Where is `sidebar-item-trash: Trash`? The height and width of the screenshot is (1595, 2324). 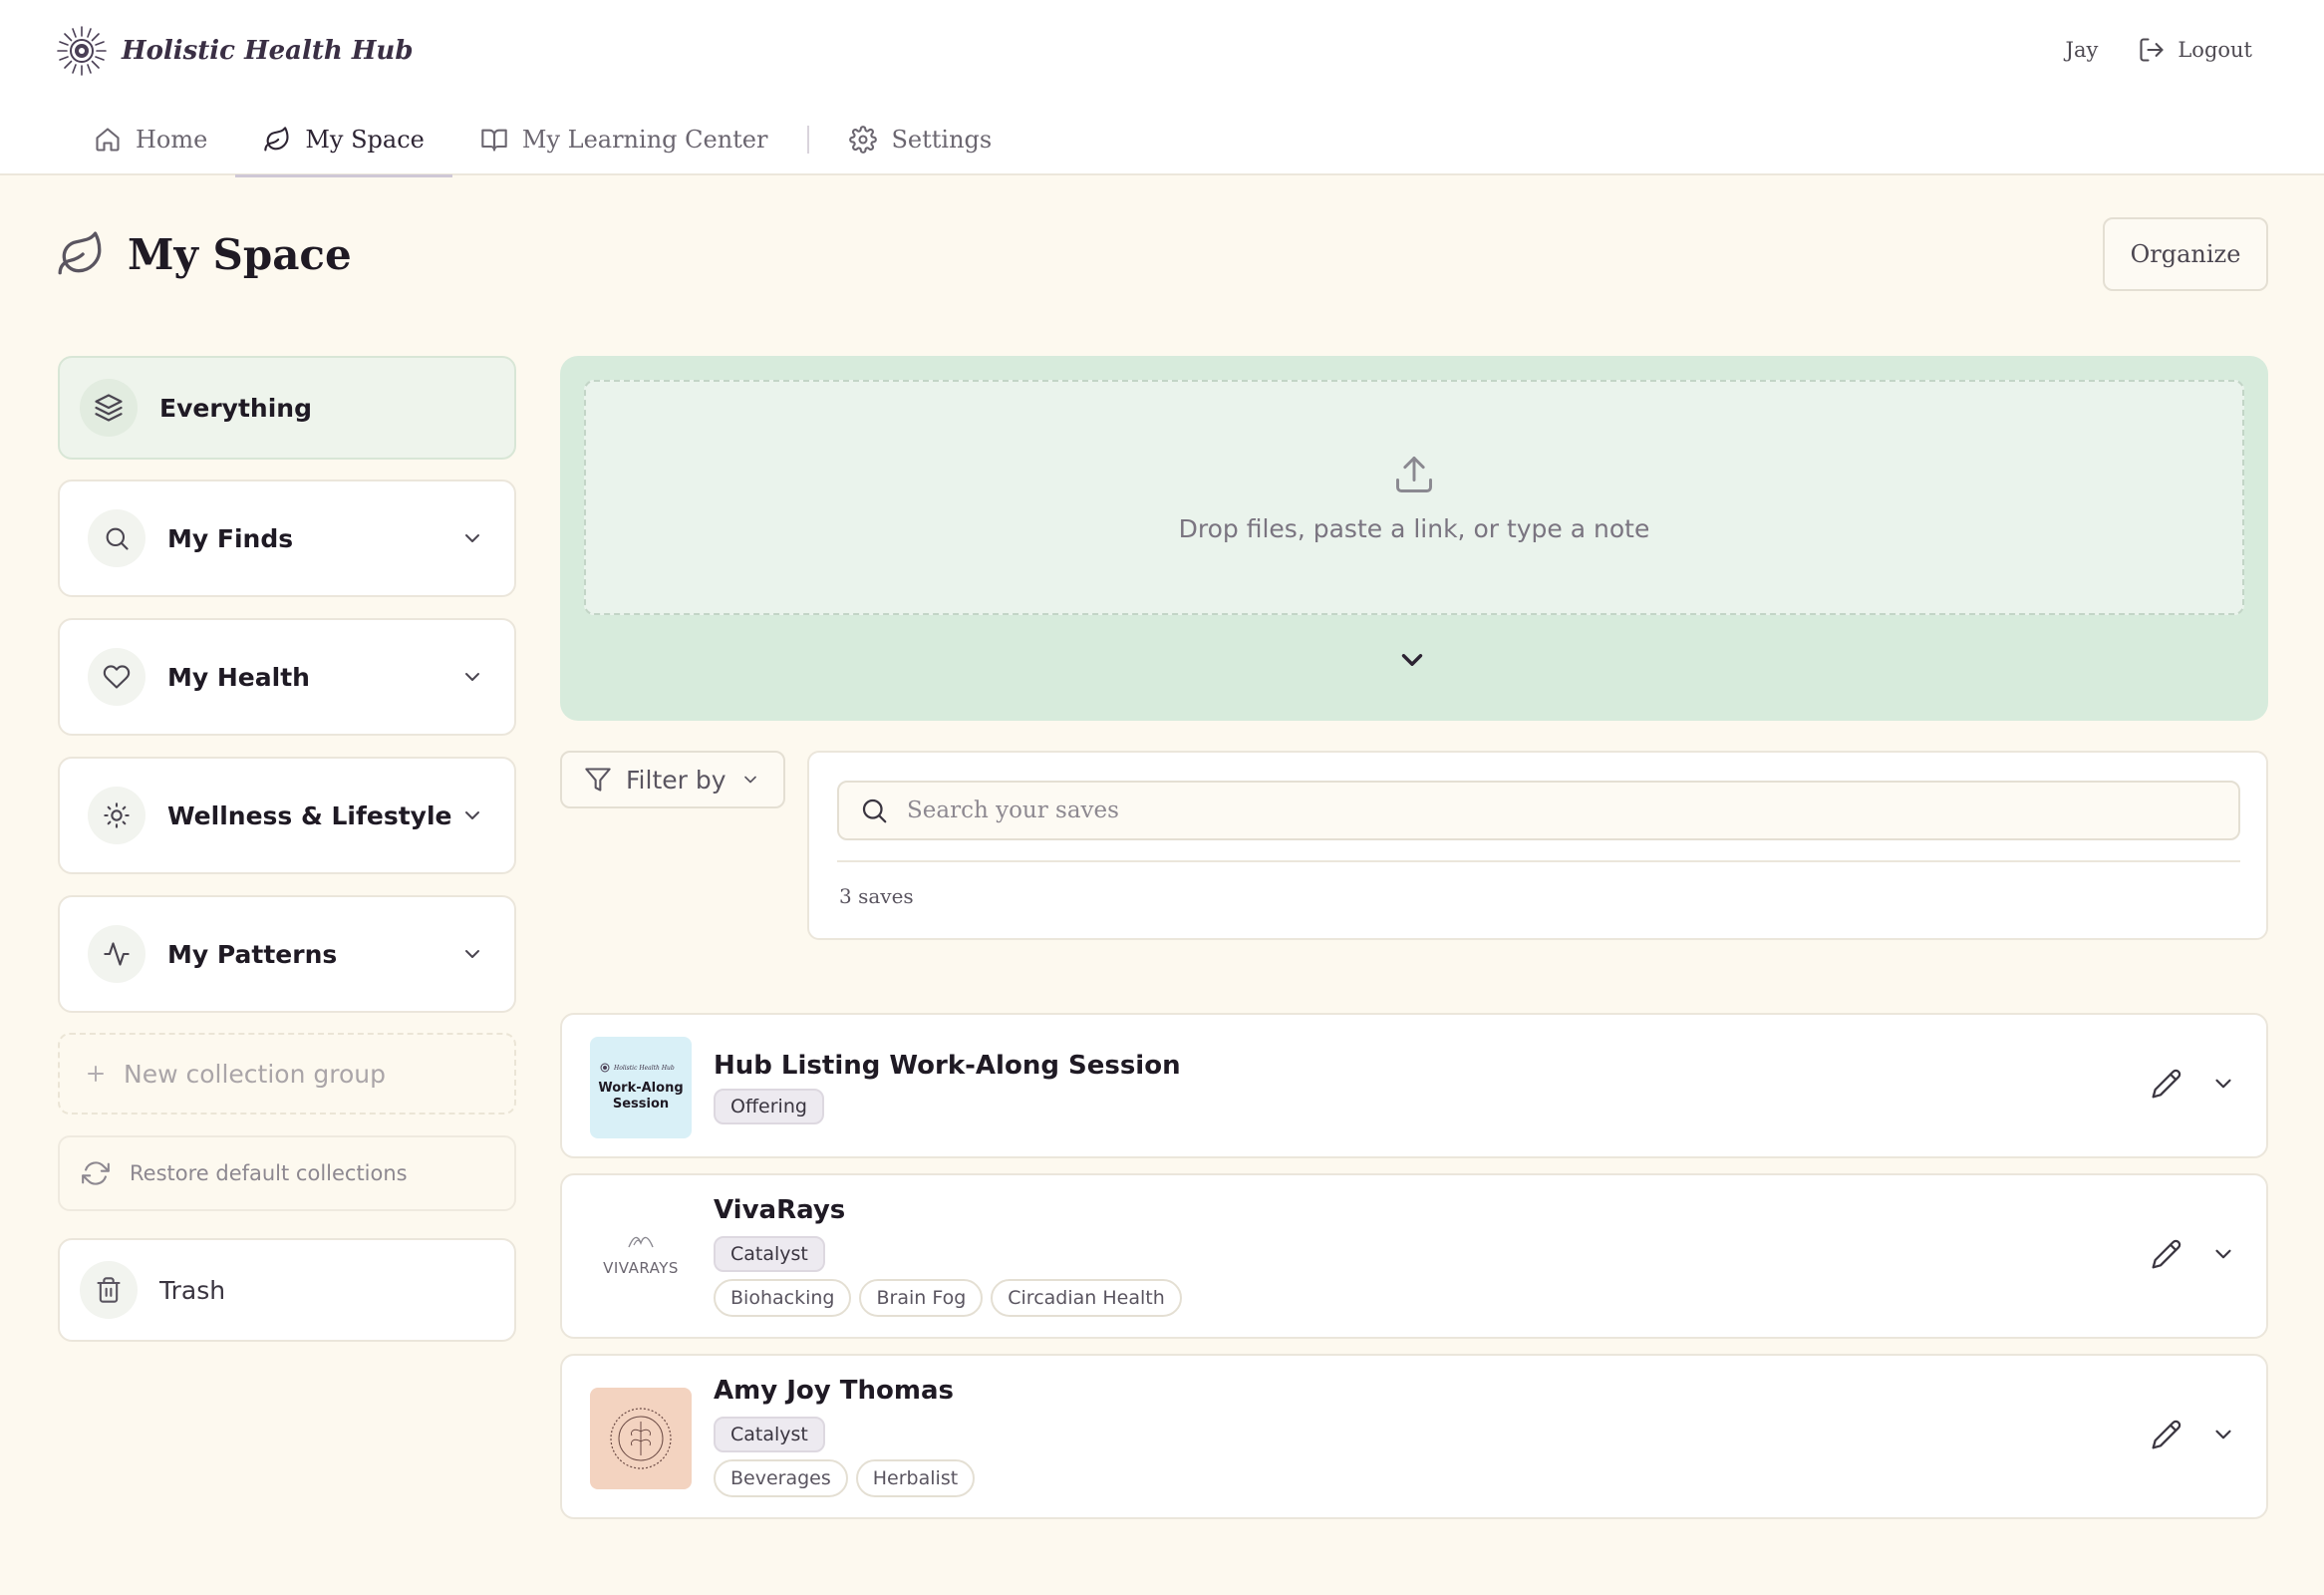 sidebar-item-trash: Trash is located at coordinates (287, 1290).